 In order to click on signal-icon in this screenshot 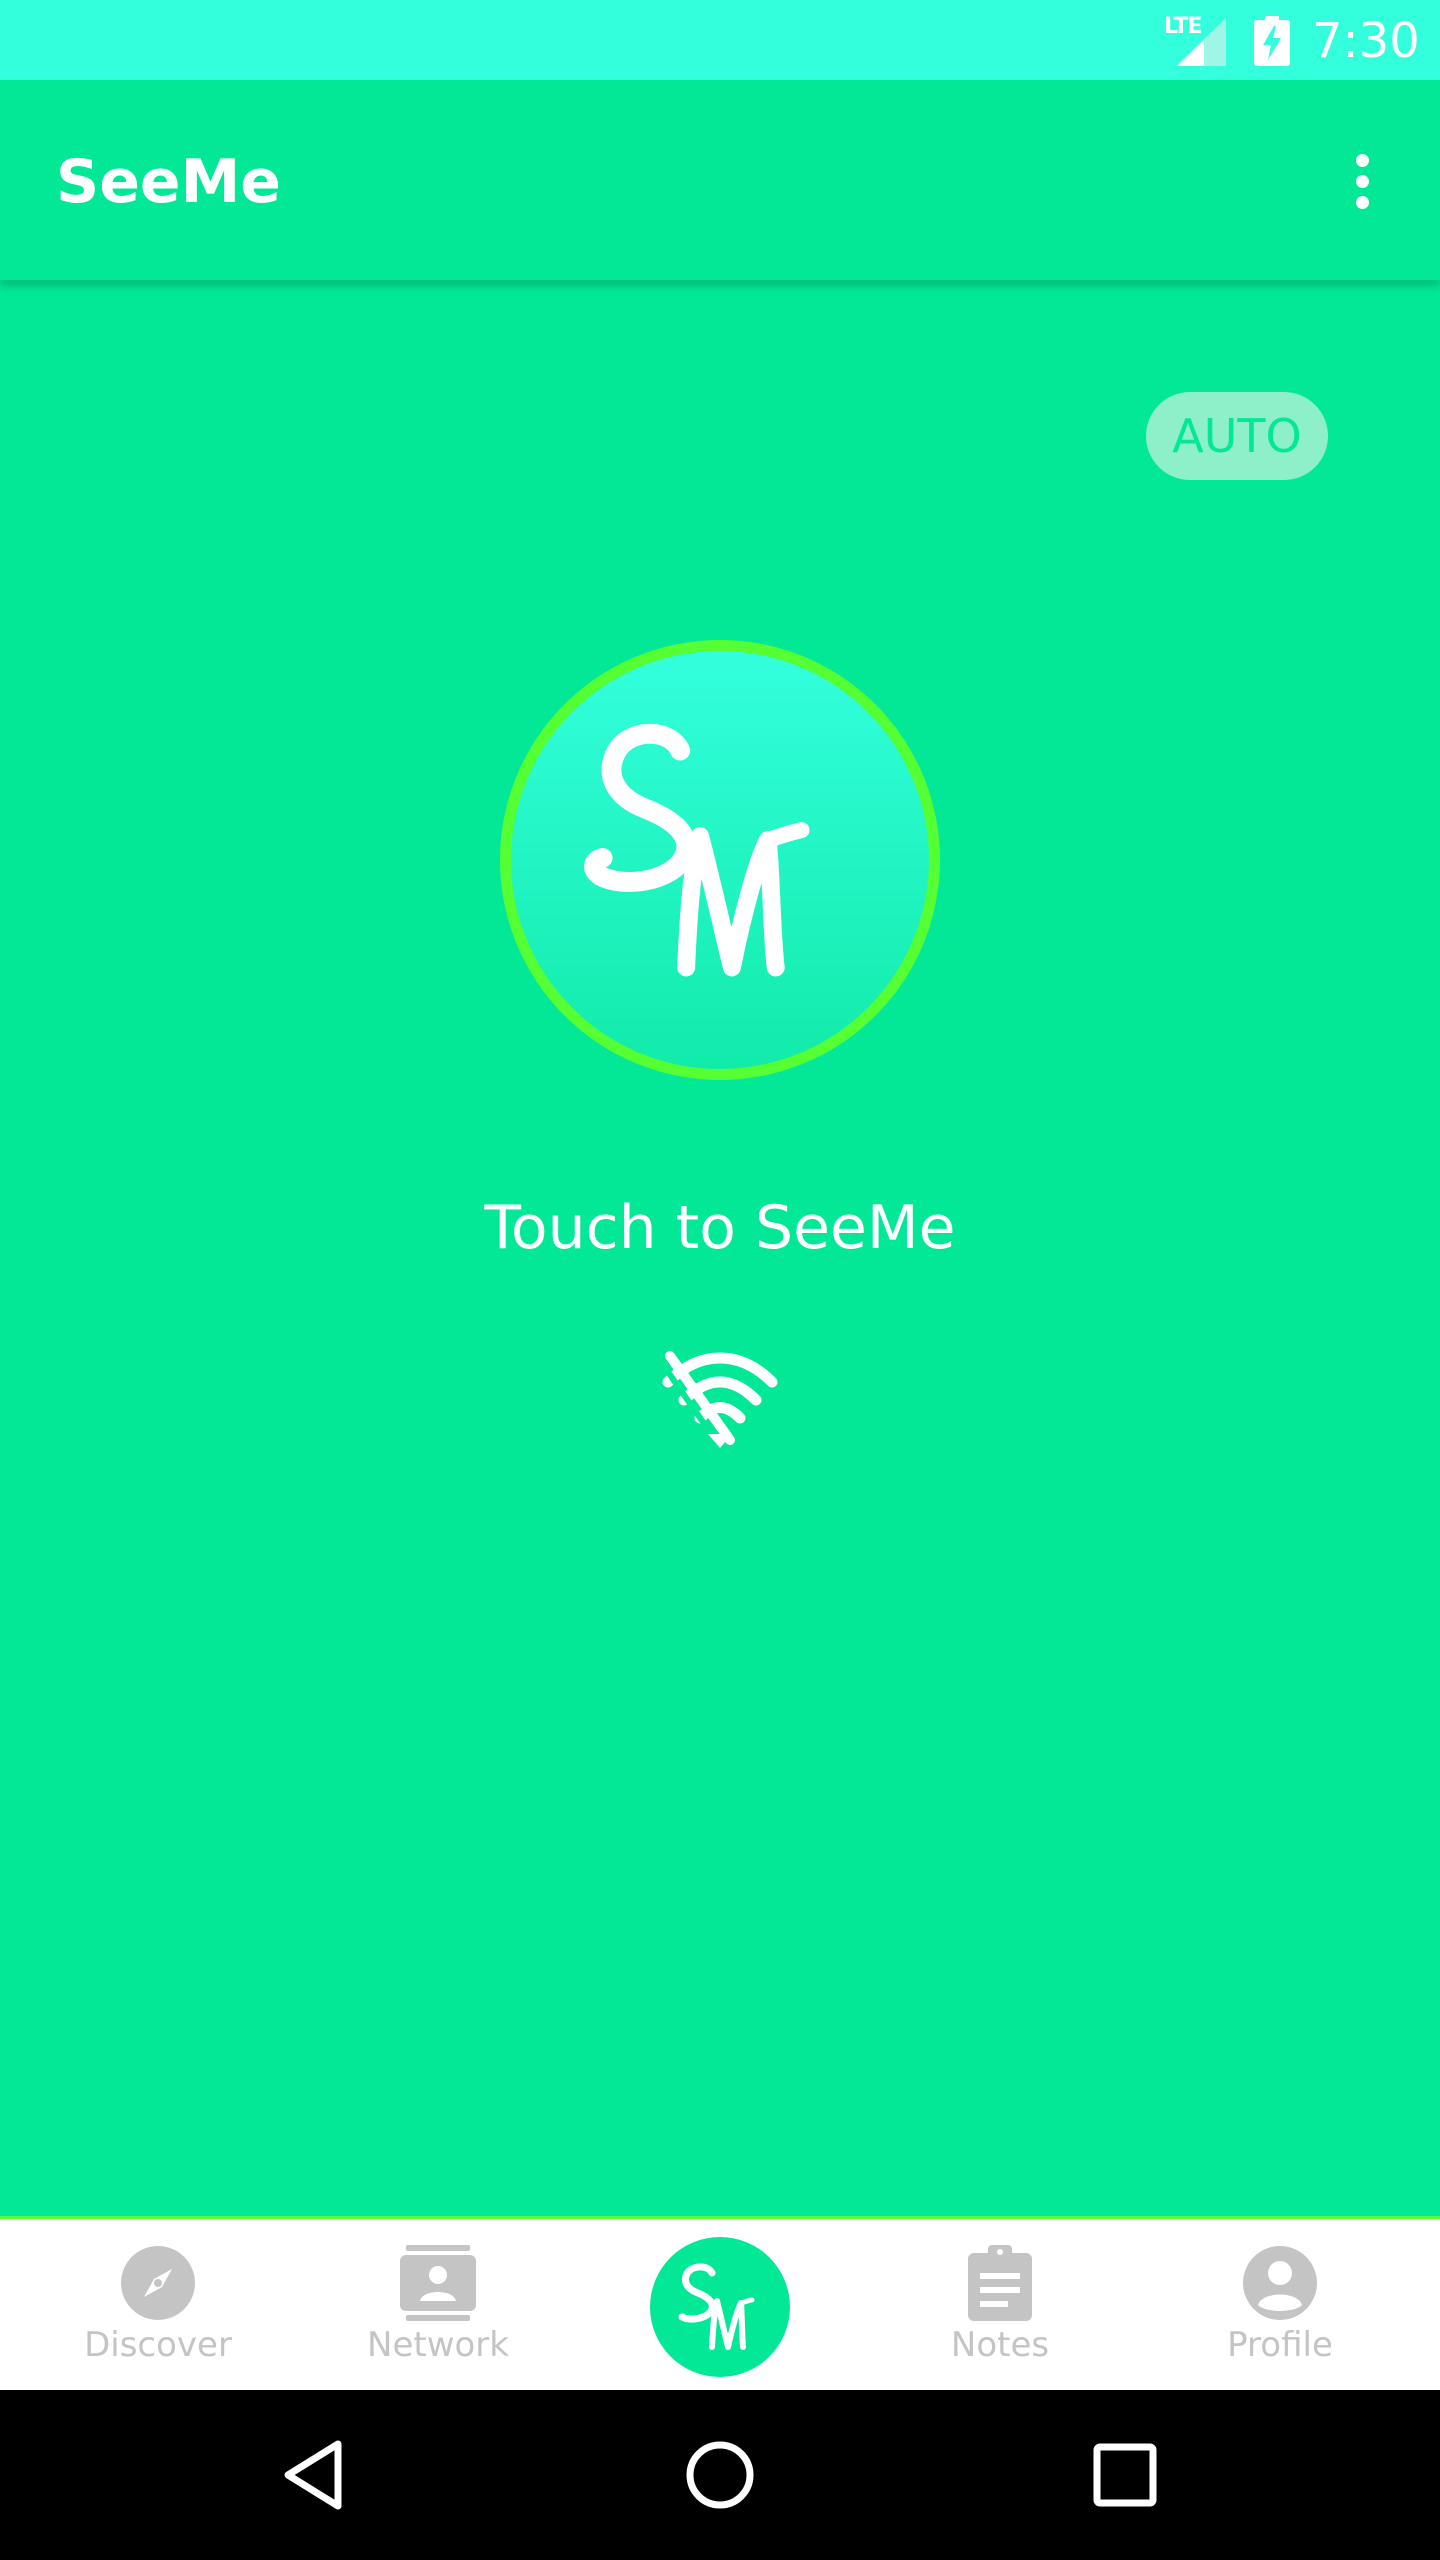, I will do `click(1201, 42)`.